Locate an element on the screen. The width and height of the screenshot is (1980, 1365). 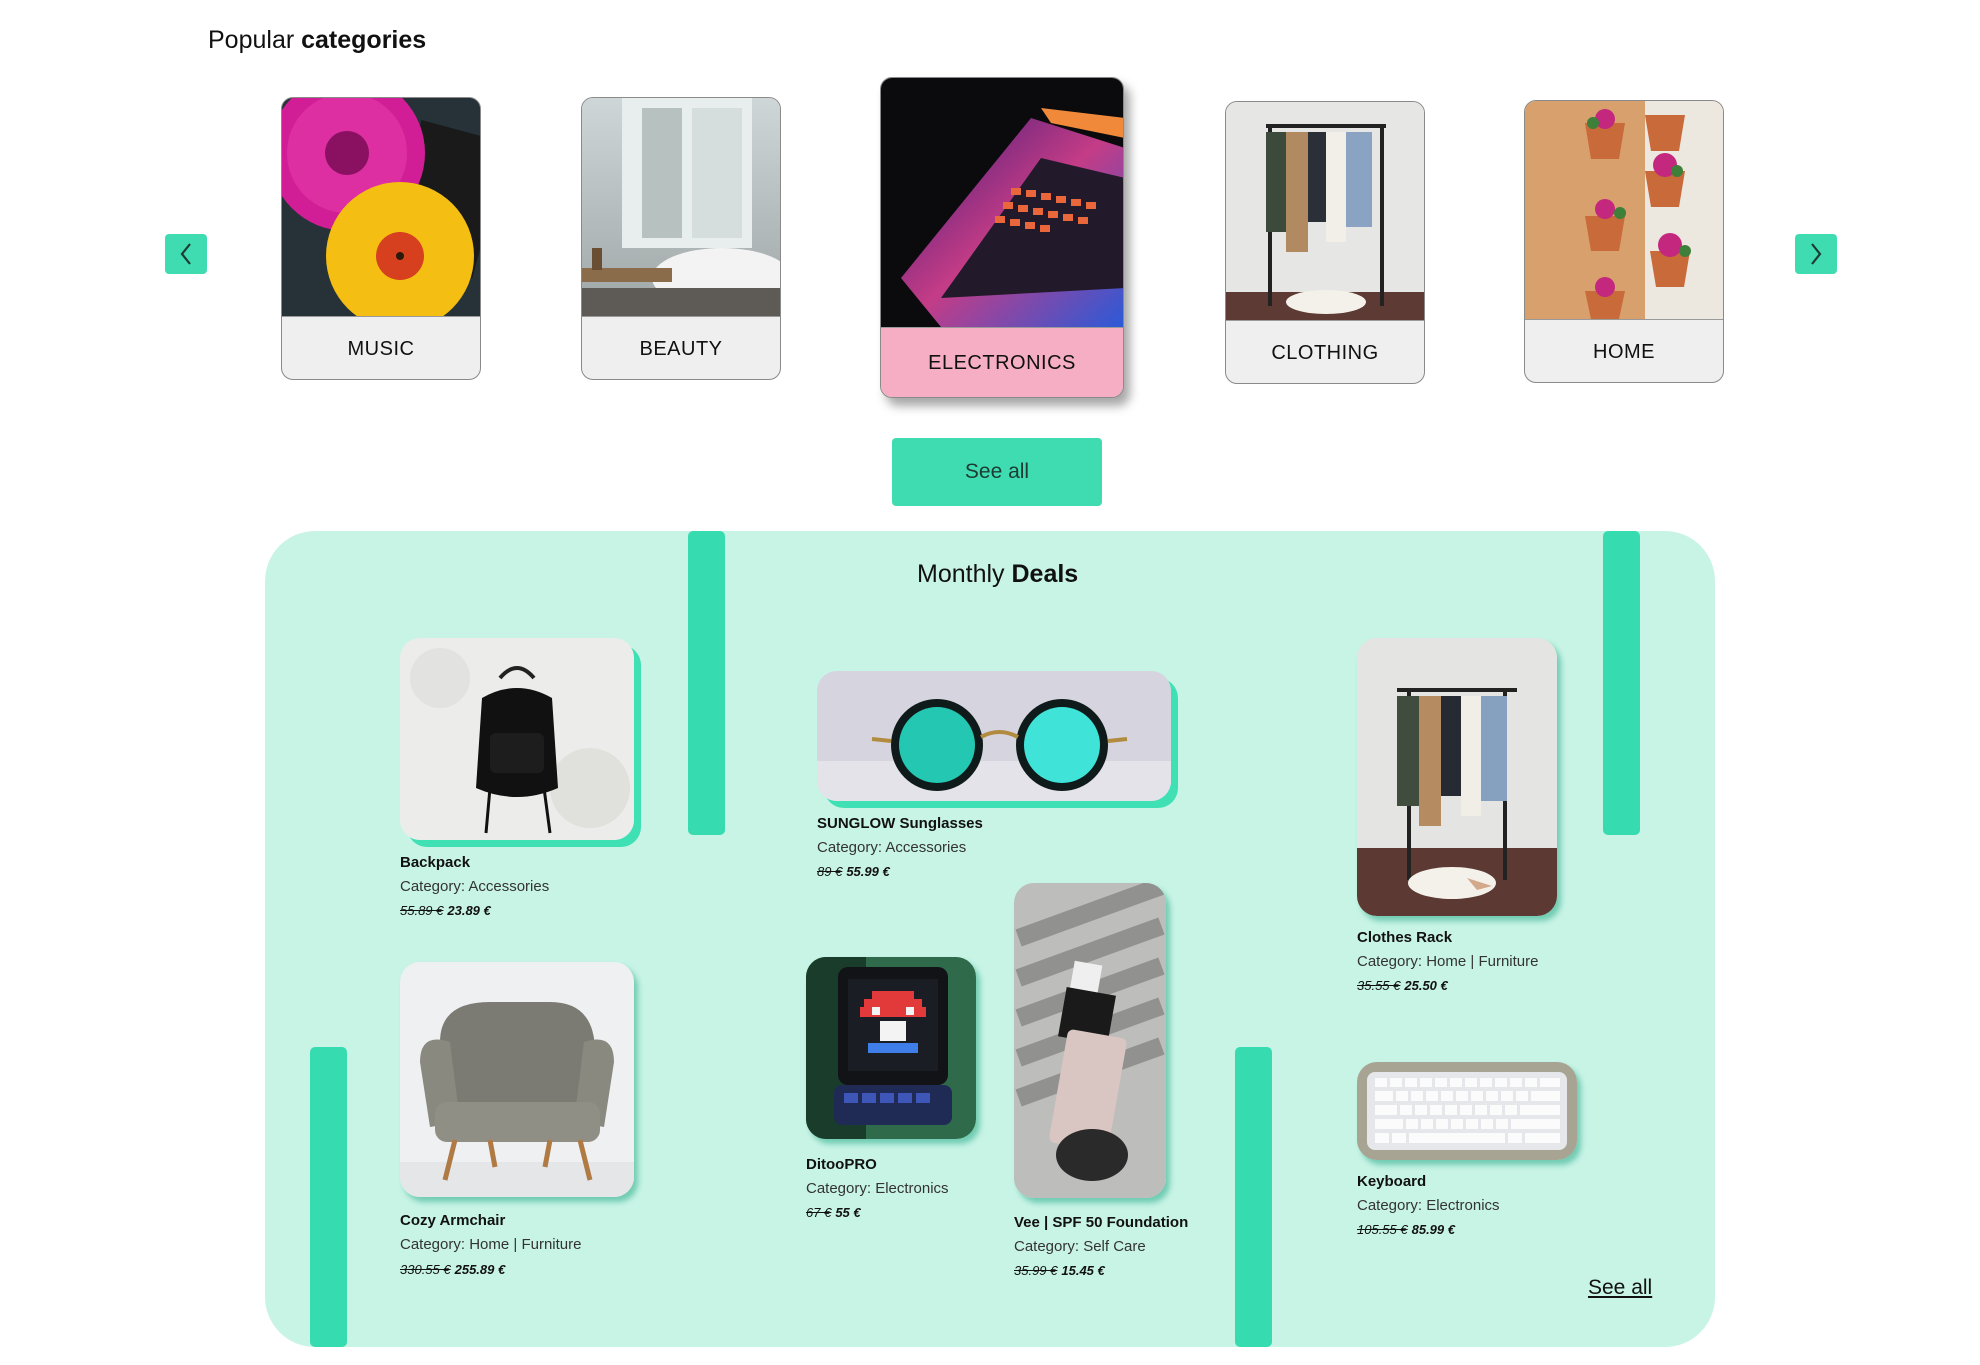
ditoopro-image is located at coordinates (891, 1048).